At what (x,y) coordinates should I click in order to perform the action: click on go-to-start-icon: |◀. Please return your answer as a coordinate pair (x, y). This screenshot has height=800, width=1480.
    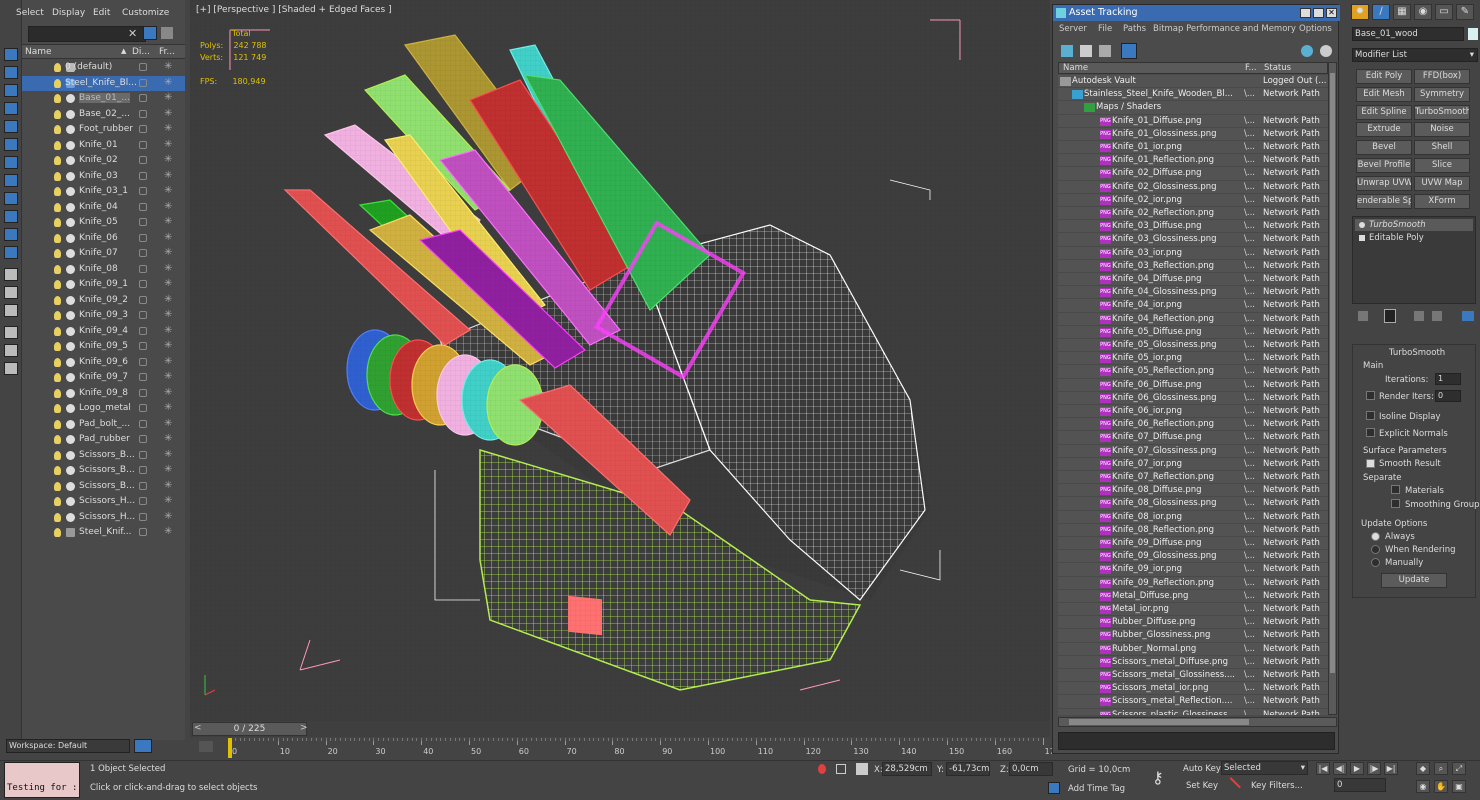
    Looking at the image, I should click on (1323, 768).